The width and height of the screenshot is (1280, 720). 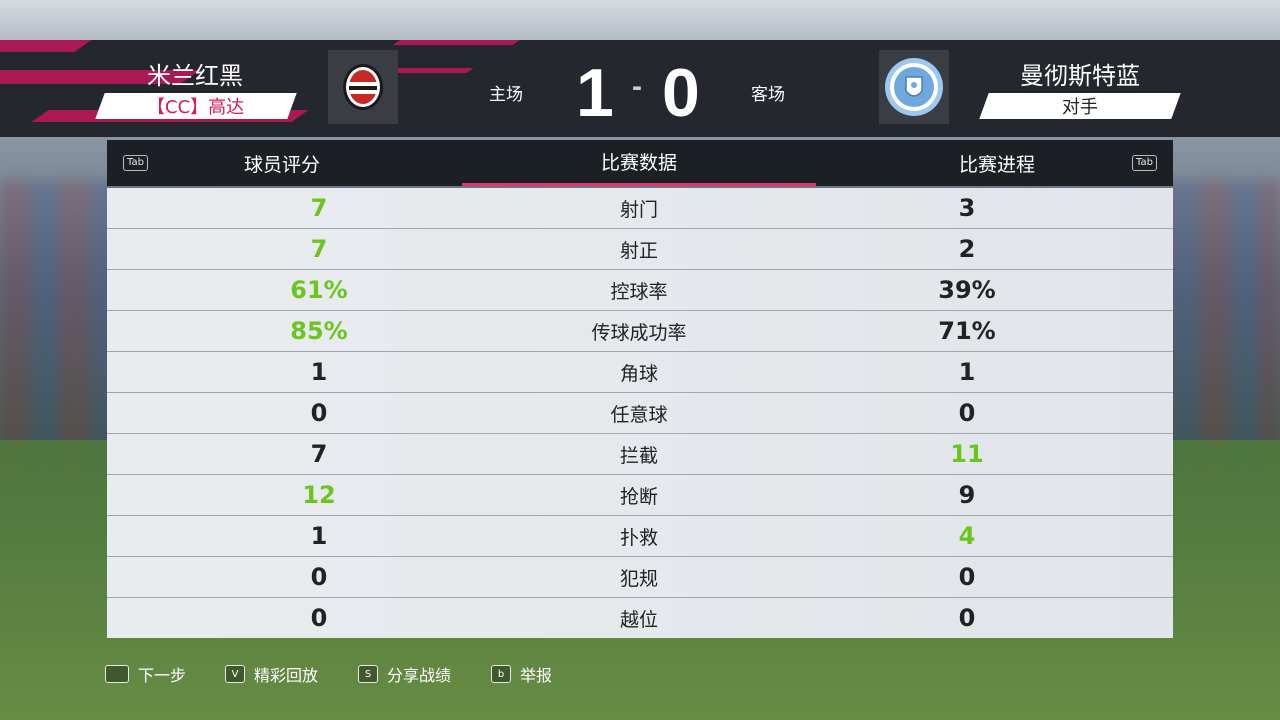 I want to click on stat-row-saves: 1 扑救 4, so click(x=640, y=536).